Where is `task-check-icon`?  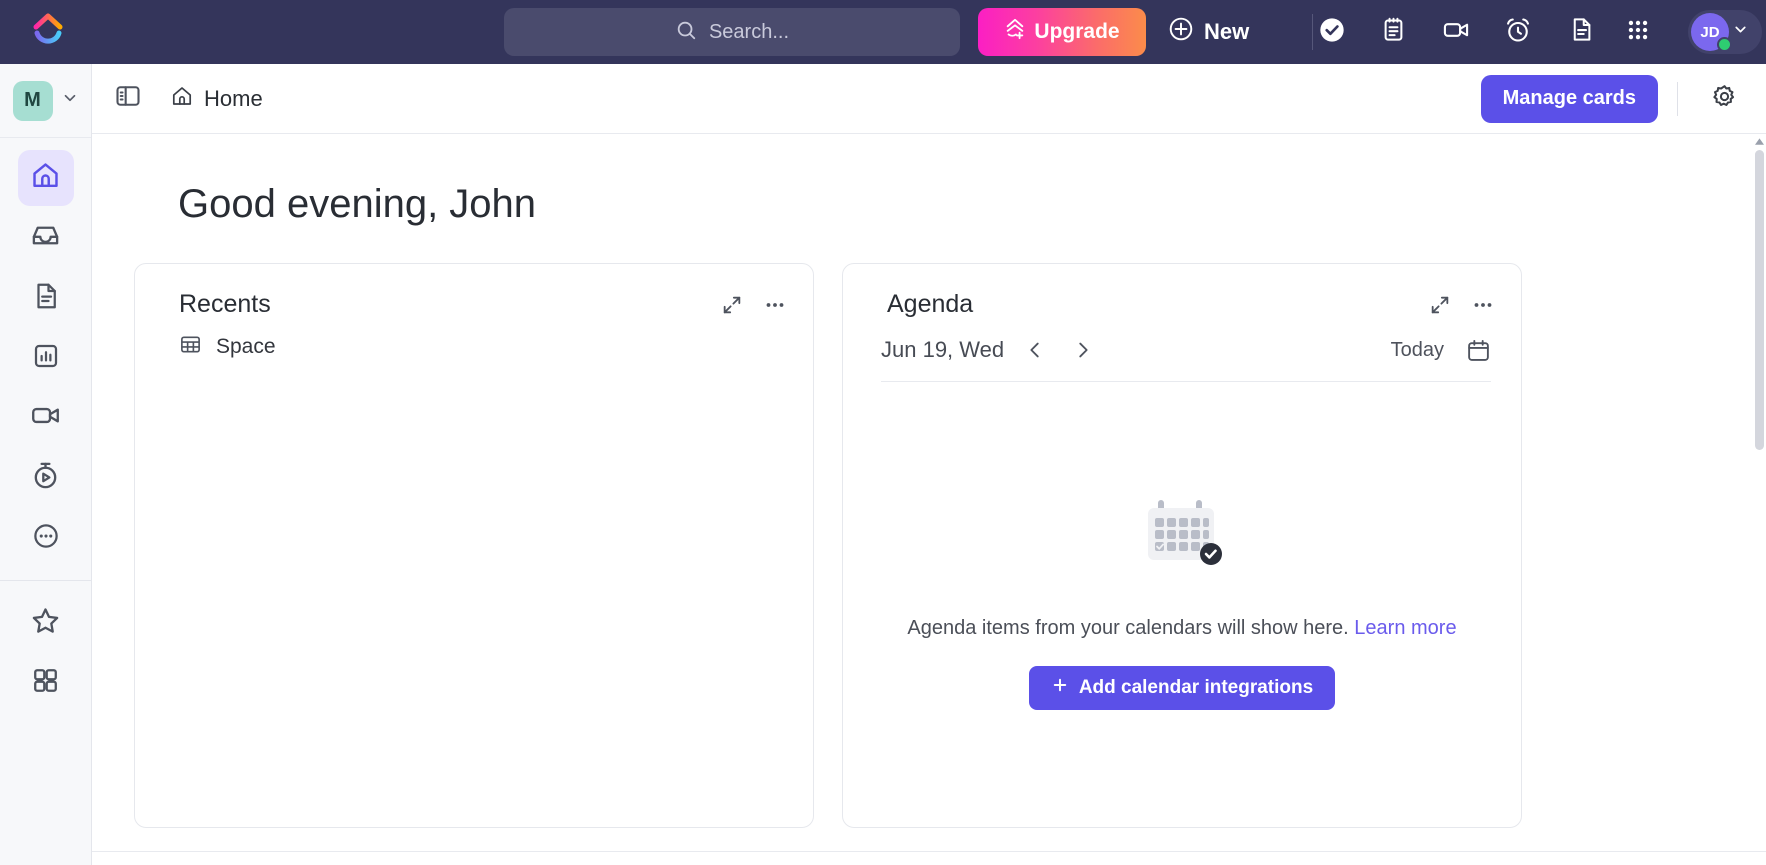
task-check-icon is located at coordinates (1332, 32).